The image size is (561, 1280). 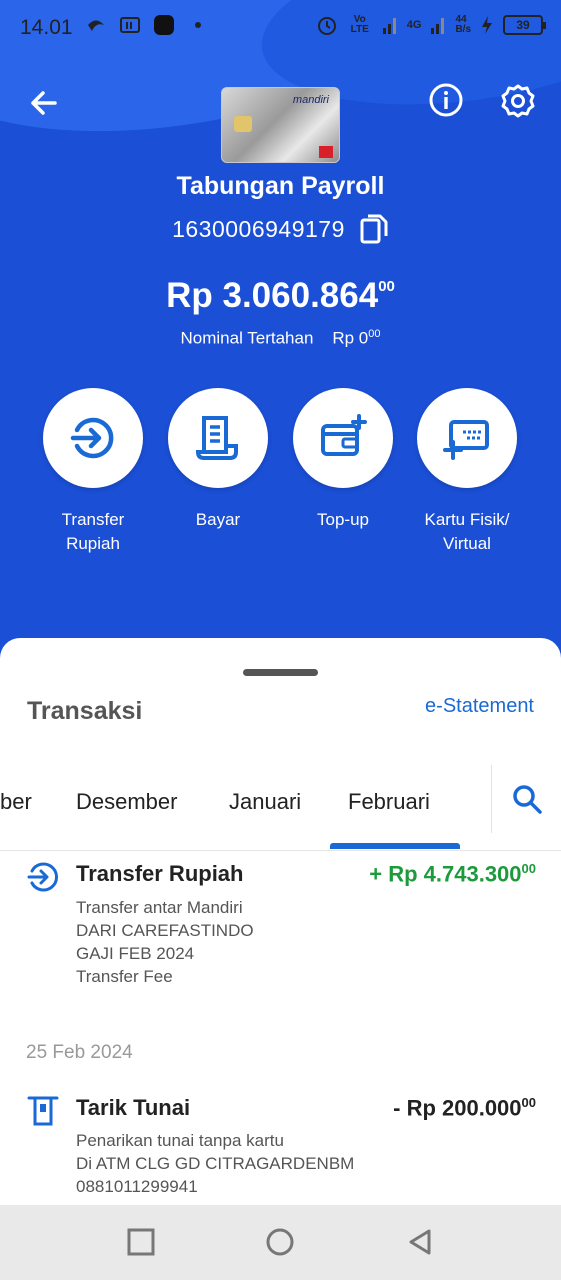 What do you see at coordinates (374, 334) in the screenshot?
I see `held-cents: 00` at bounding box center [374, 334].